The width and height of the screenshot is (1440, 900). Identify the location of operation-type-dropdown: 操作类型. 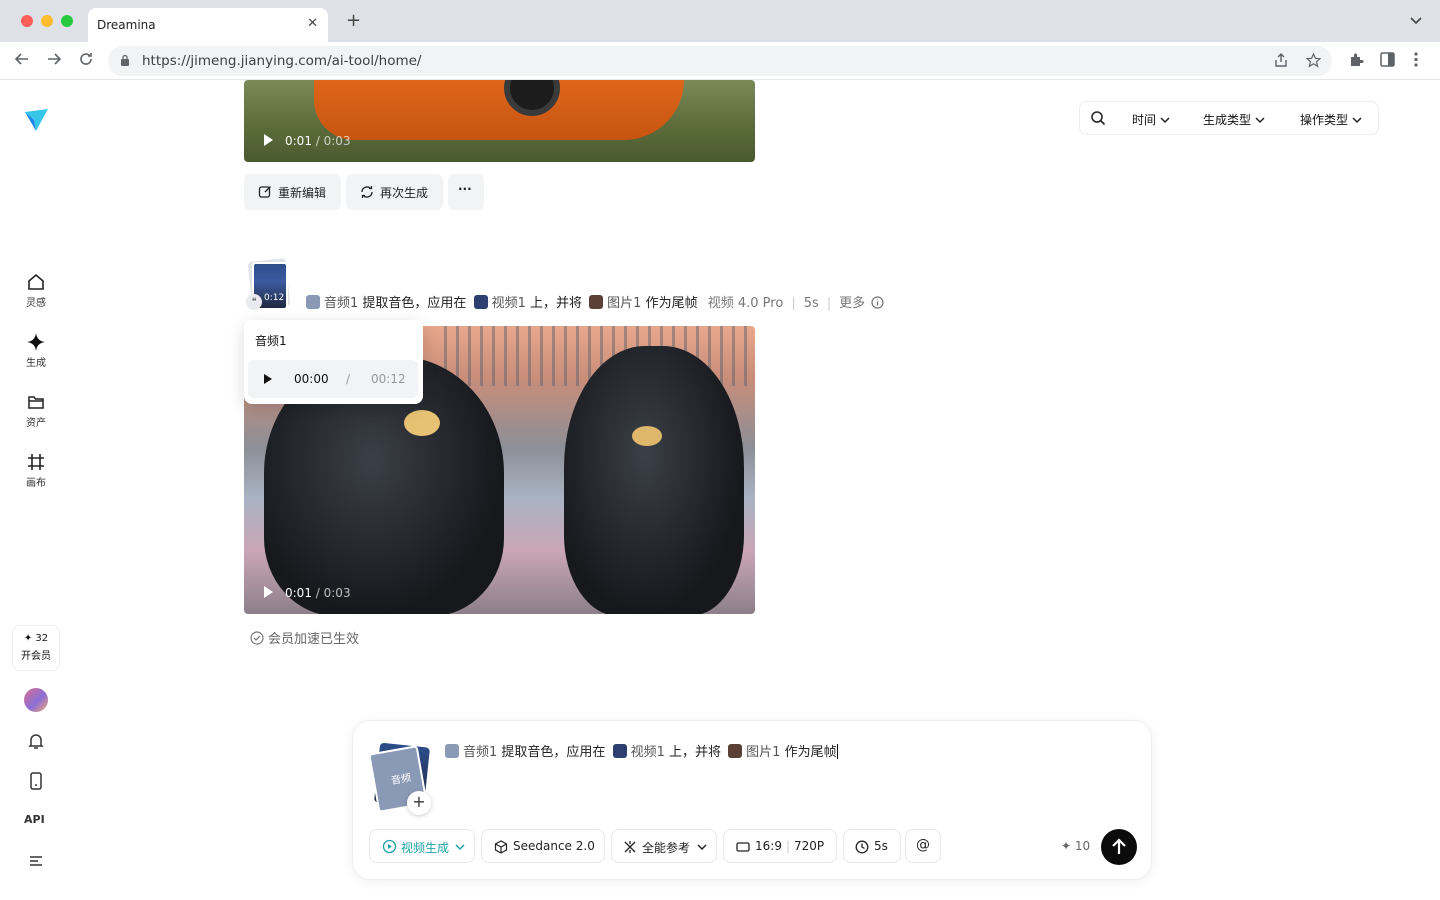
(1331, 119).